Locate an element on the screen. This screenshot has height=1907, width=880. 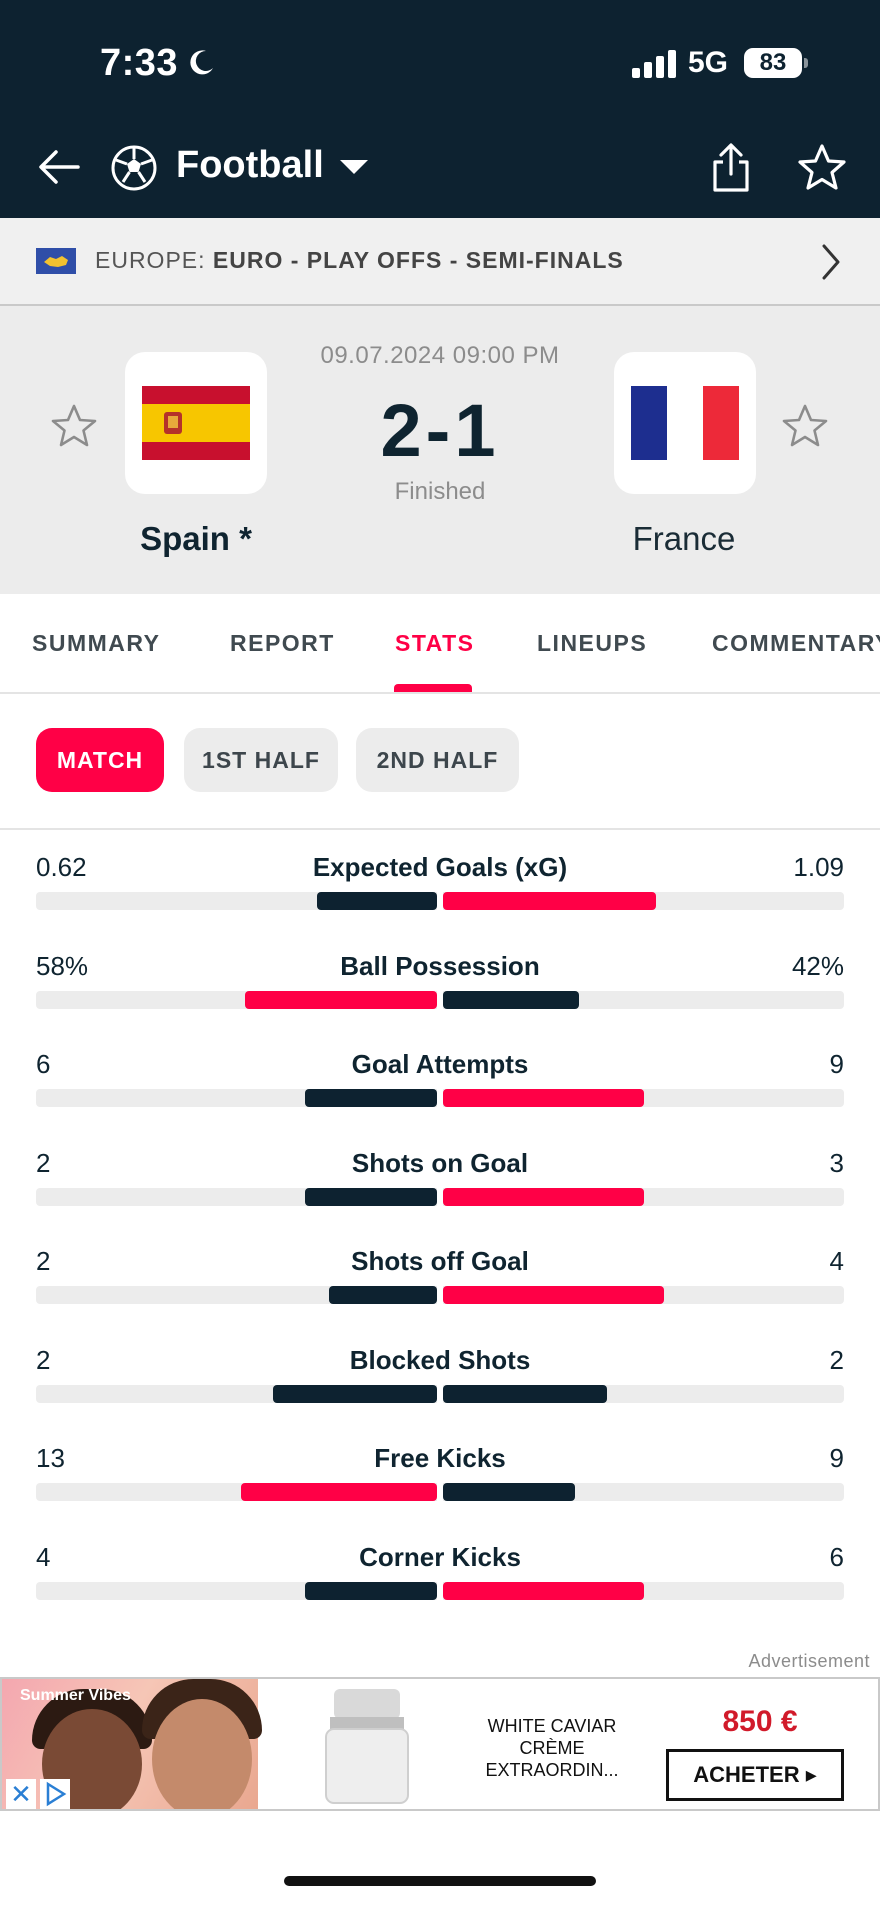
sport-title: Football is located at coordinates (250, 165).